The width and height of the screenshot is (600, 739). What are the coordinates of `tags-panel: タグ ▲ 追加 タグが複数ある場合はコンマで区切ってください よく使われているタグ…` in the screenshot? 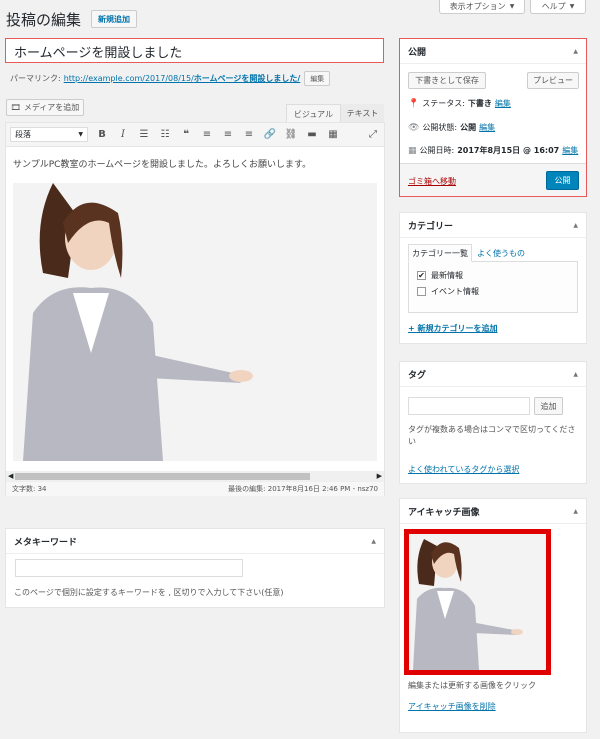 It's located at (493, 422).